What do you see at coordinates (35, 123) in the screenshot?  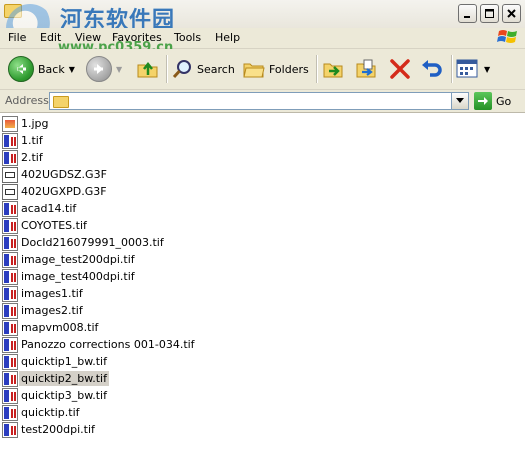 I see `file-name: 1.jpg` at bounding box center [35, 123].